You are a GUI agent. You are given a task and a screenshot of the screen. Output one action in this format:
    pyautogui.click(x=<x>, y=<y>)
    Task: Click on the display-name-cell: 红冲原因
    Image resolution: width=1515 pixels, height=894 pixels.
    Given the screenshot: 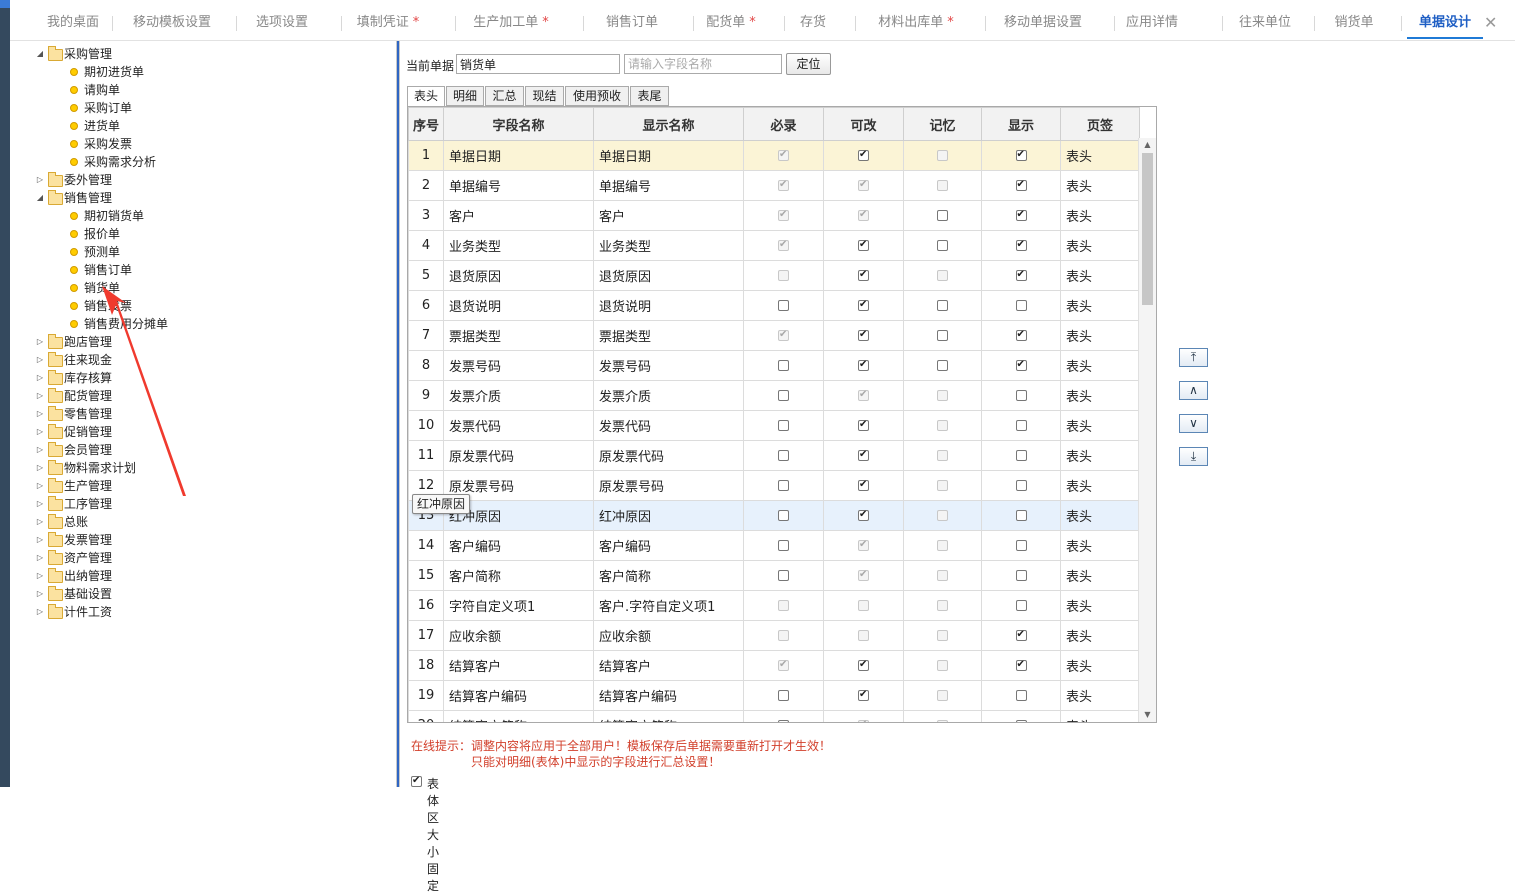 What is the action you would take?
    pyautogui.click(x=668, y=515)
    